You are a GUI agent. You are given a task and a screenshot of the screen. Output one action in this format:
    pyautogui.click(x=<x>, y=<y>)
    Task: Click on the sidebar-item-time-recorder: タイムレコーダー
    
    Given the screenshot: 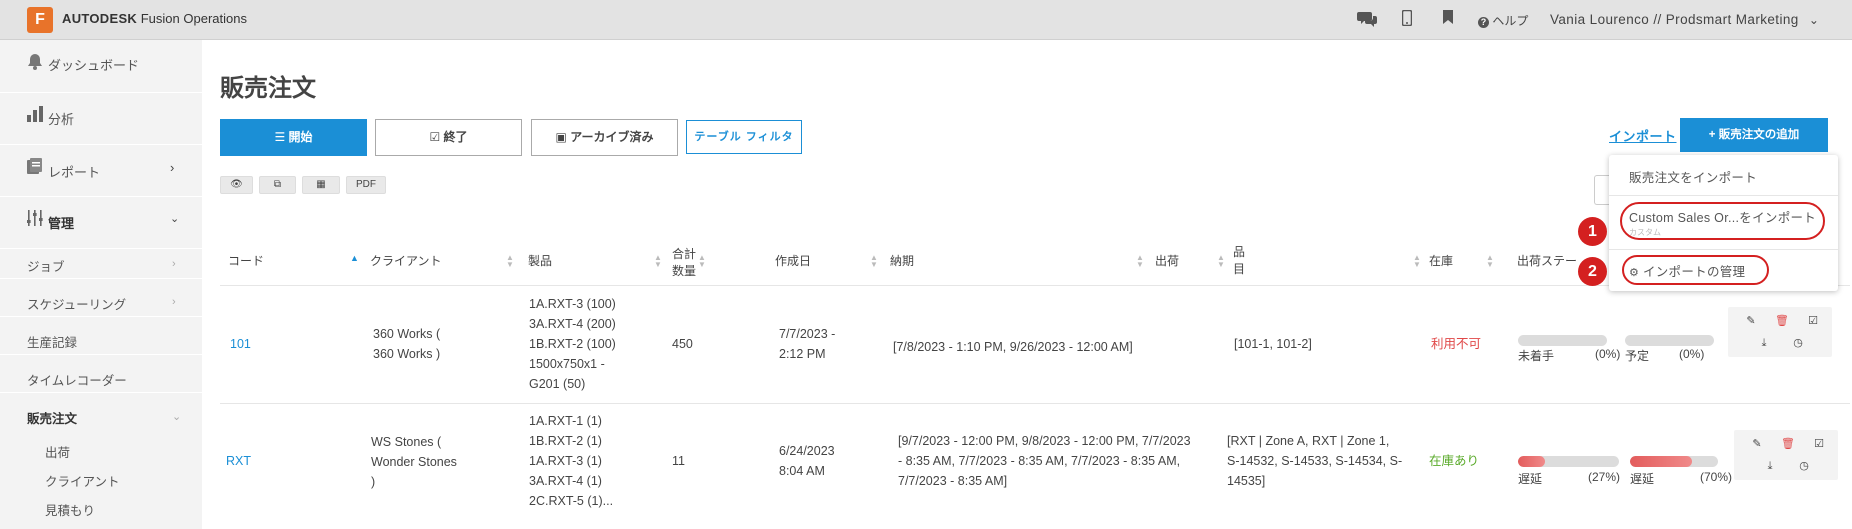 What is the action you would take?
    pyautogui.click(x=77, y=379)
    